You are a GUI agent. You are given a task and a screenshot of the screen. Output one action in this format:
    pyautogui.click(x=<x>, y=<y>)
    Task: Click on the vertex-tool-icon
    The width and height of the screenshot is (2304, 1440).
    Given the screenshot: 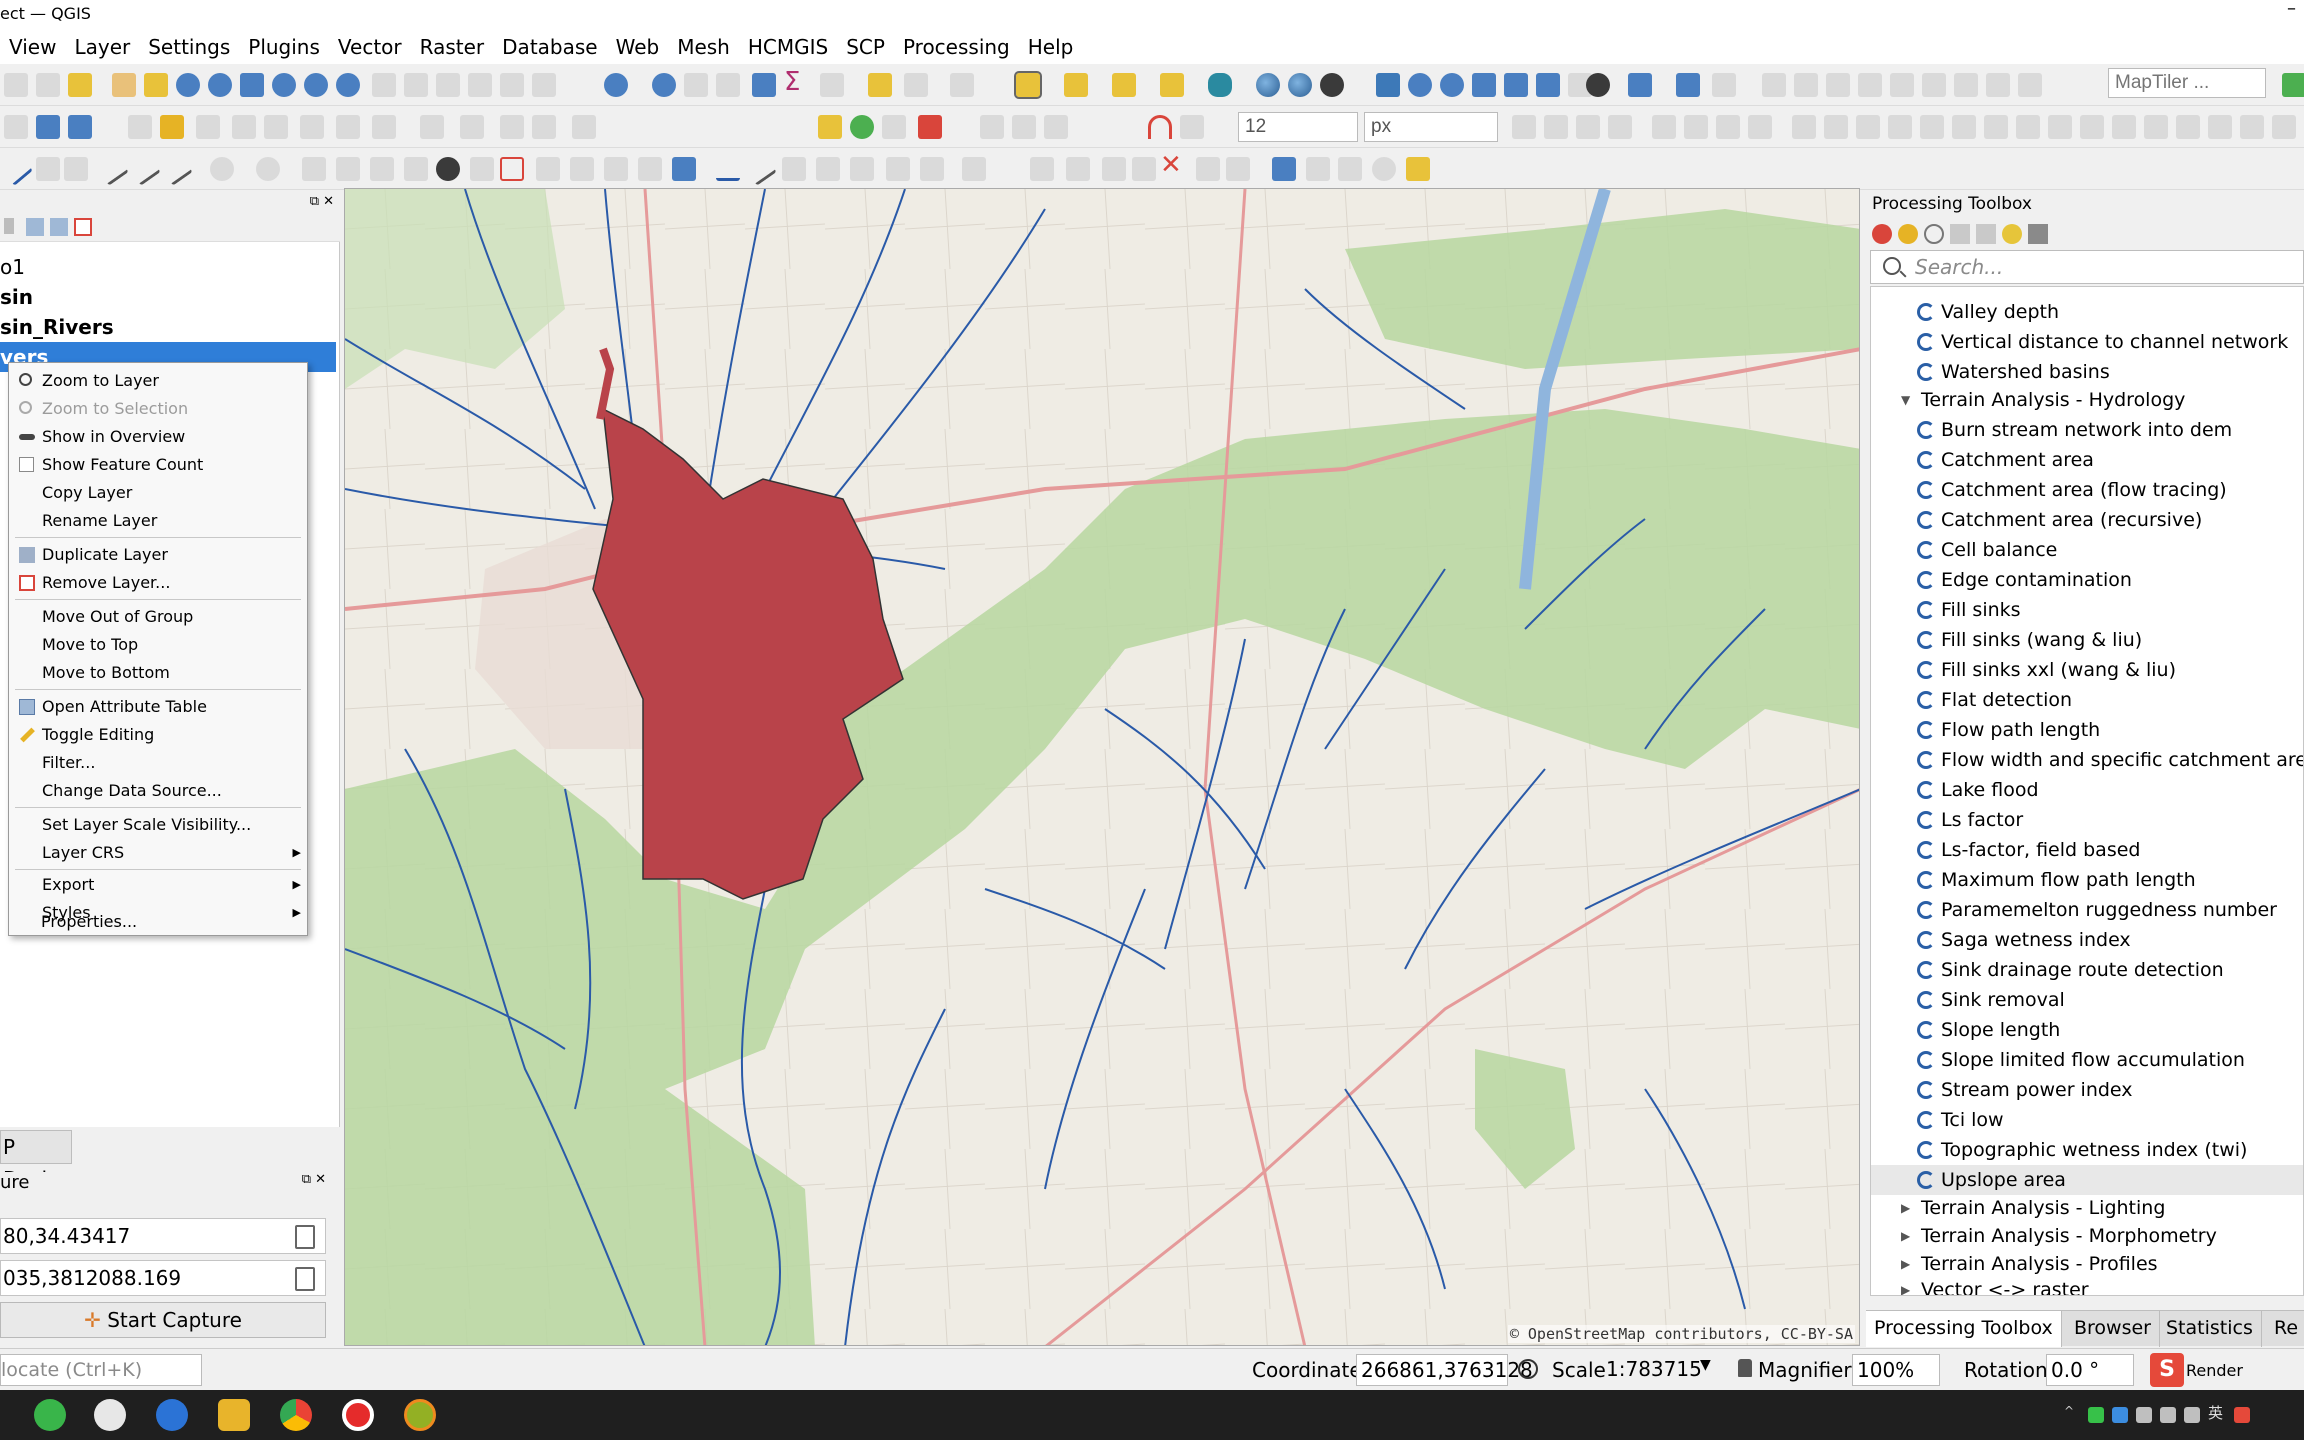 What is the action you would take?
    pyautogui.click(x=244, y=127)
    